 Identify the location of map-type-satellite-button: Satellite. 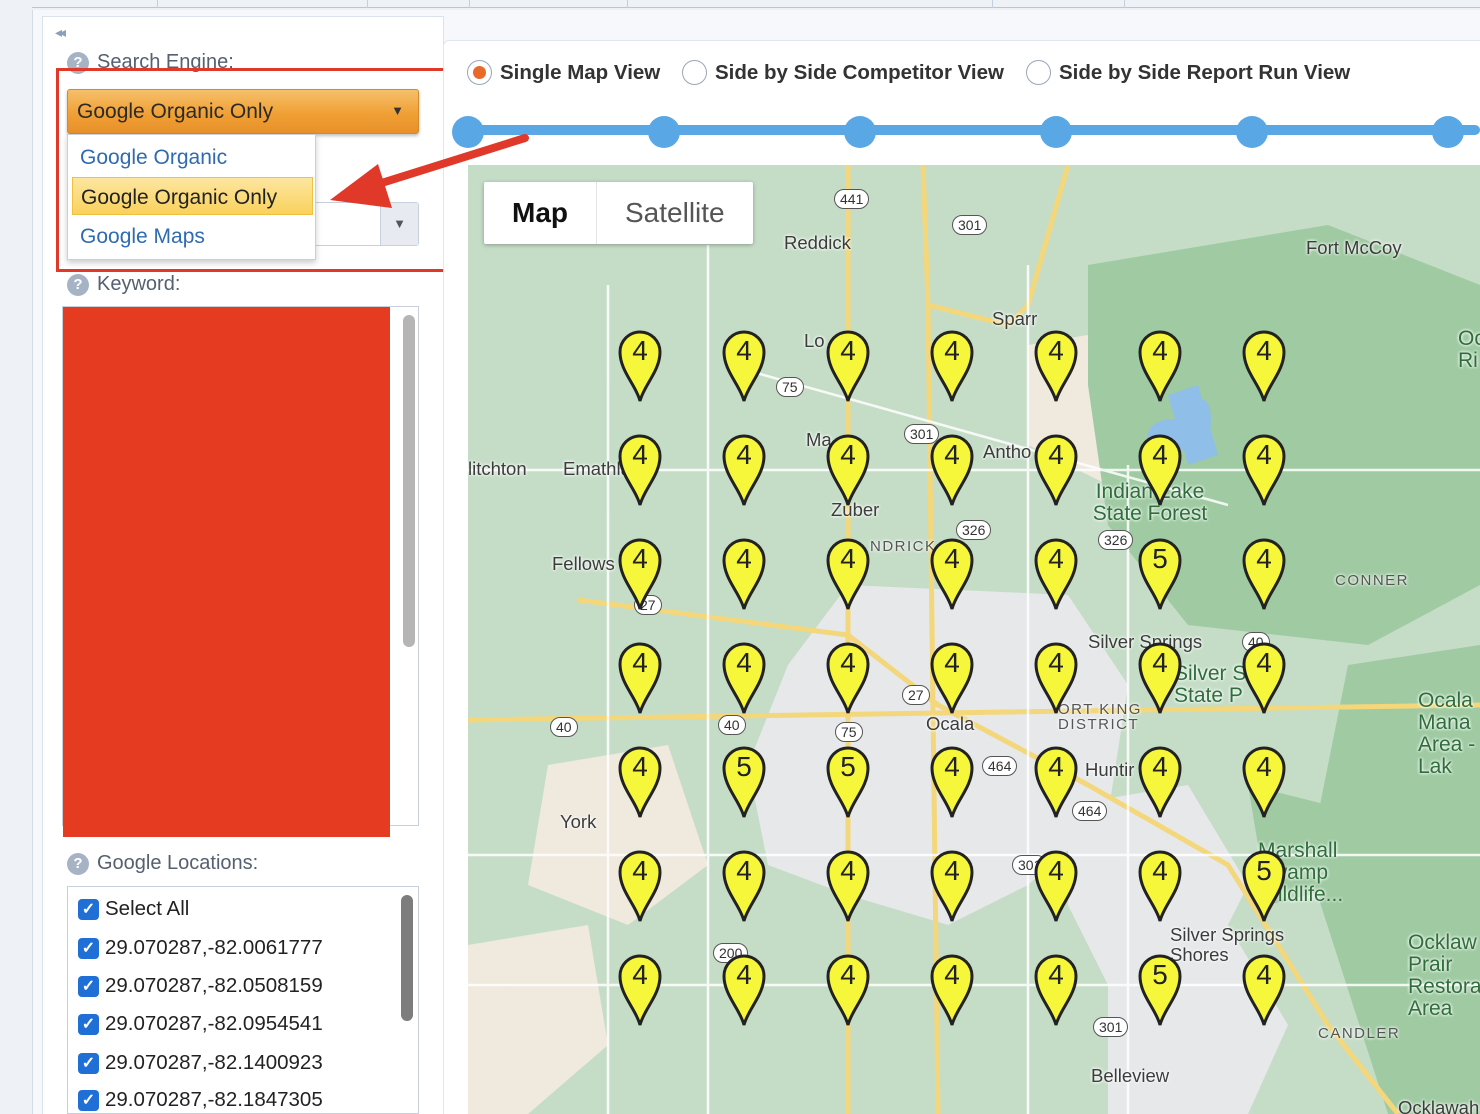
(675, 213).